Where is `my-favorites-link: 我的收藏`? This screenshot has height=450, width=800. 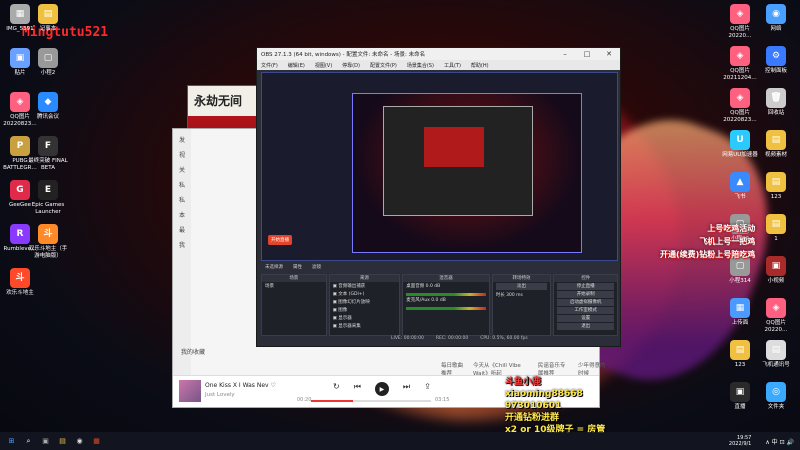 my-favorites-link: 我的收藏 is located at coordinates (193, 351).